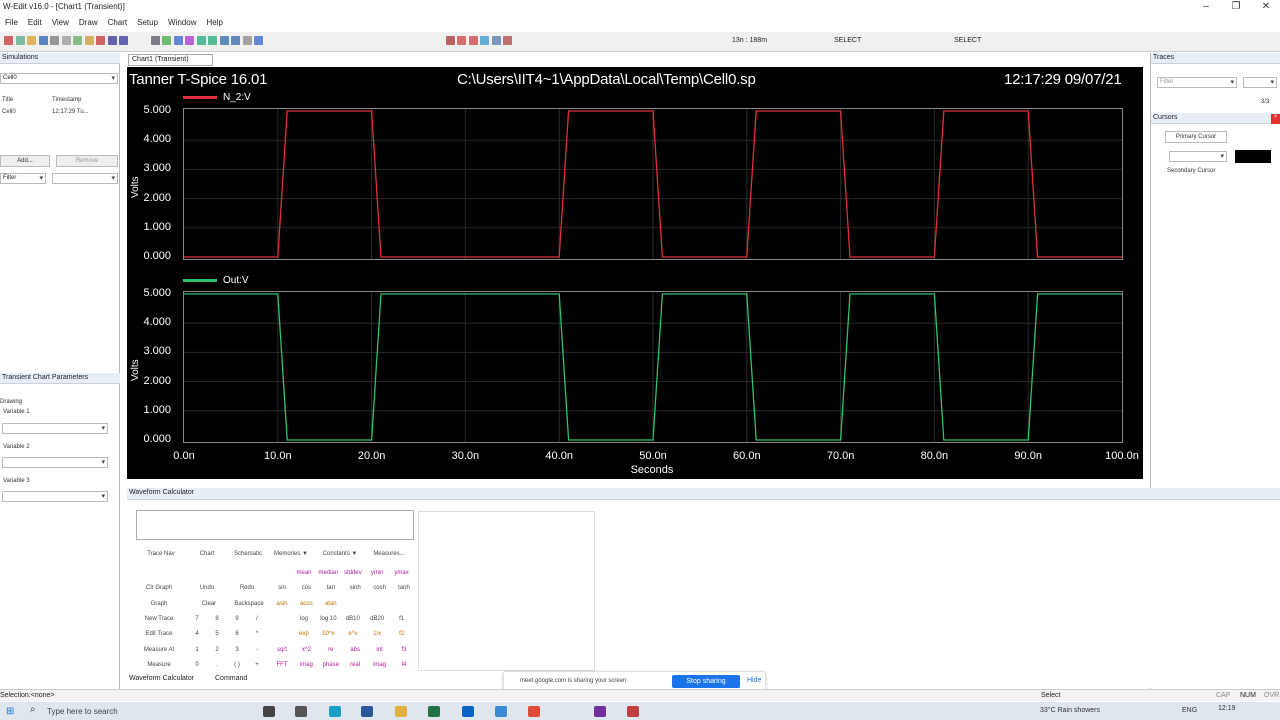  Describe the element at coordinates (159, 665) in the screenshot. I see `calc-left-button: Measure` at that location.